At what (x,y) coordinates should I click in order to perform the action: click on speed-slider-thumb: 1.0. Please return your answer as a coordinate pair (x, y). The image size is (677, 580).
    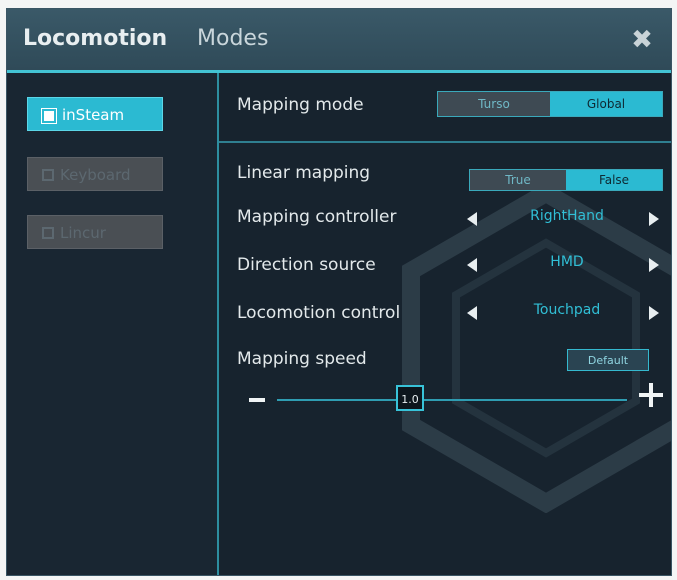
    Looking at the image, I should click on (410, 398).